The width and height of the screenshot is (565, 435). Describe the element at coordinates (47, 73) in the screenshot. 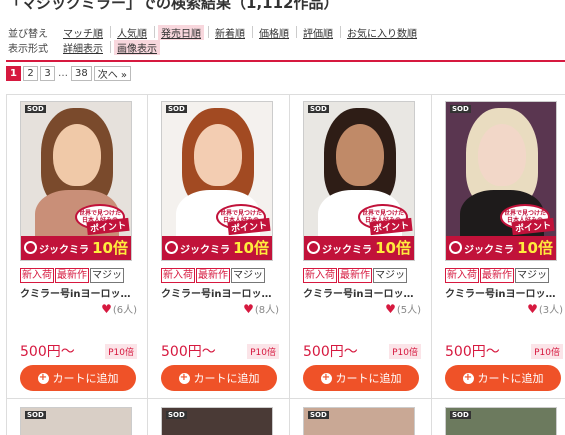

I see `page-3-button: 3` at that location.